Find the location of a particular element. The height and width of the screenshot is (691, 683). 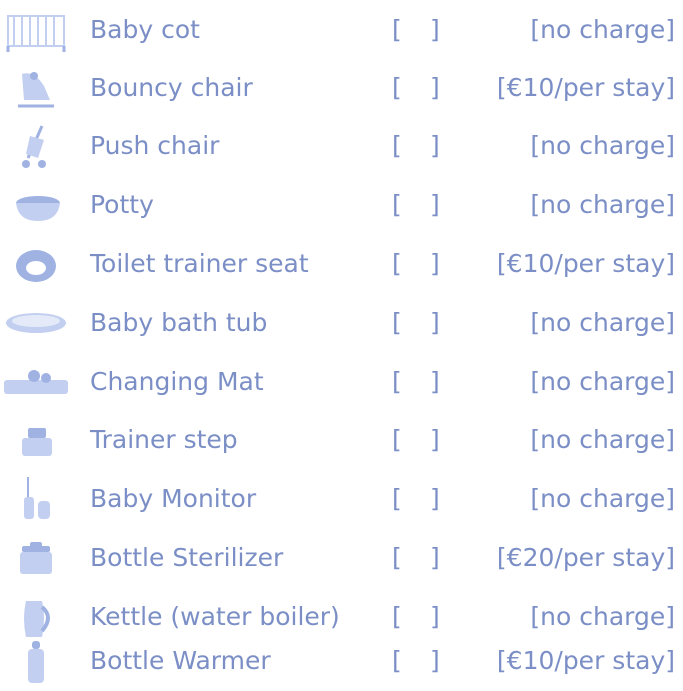

item-name: Bouncy chair is located at coordinates (171, 87).